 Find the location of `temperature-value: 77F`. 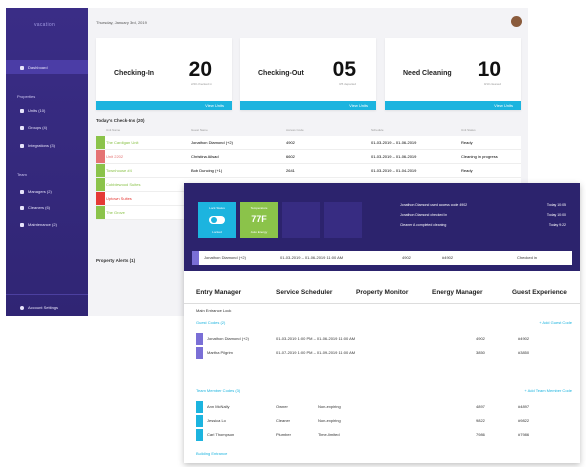

temperature-value: 77F is located at coordinates (259, 219).